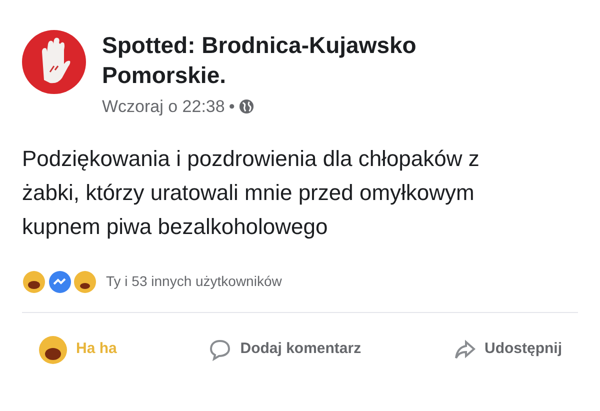  I want to click on globe-icon, so click(246, 106).